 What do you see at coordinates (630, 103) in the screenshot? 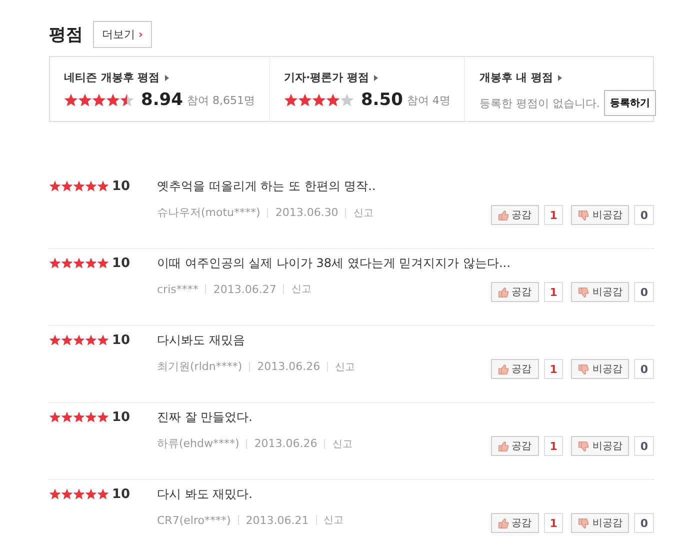
I see `register-button: 등록하기` at bounding box center [630, 103].